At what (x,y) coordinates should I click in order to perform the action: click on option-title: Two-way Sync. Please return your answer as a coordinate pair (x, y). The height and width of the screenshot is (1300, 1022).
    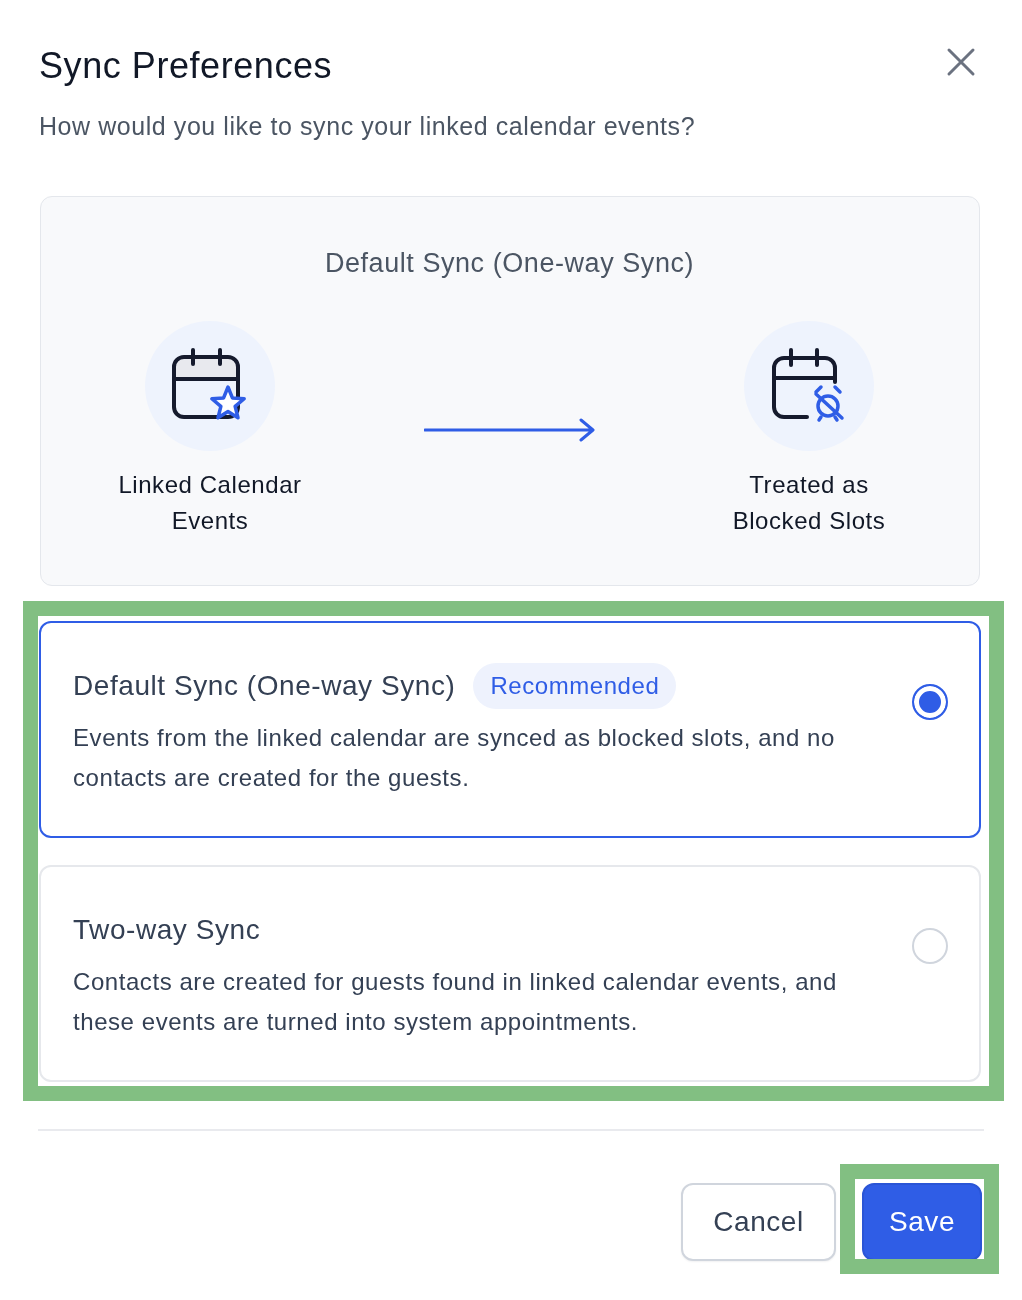
    Looking at the image, I should click on (167, 930).